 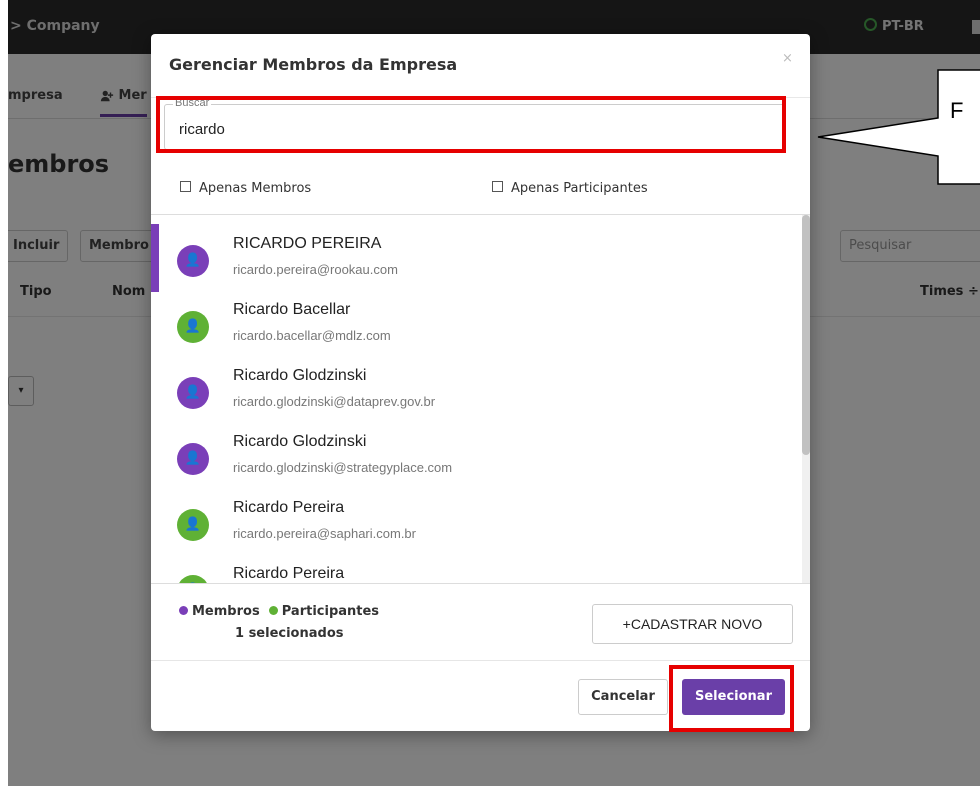 What do you see at coordinates (255, 188) in the screenshot?
I see `only-members-label: Apenas Membros` at bounding box center [255, 188].